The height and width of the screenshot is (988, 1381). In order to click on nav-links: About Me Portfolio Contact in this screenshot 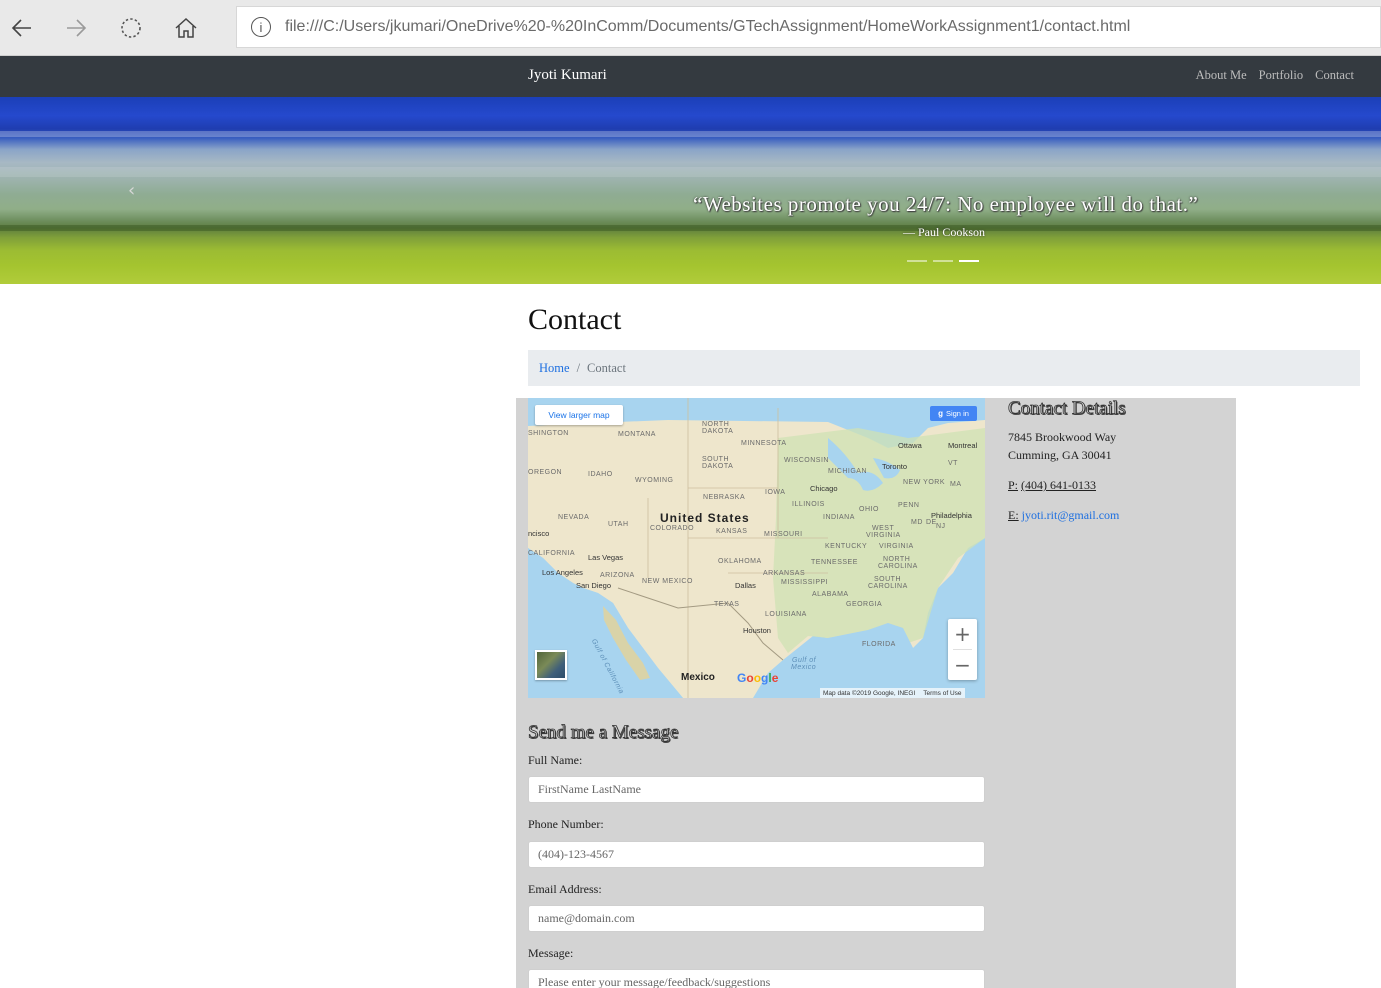, I will do `click(1275, 75)`.